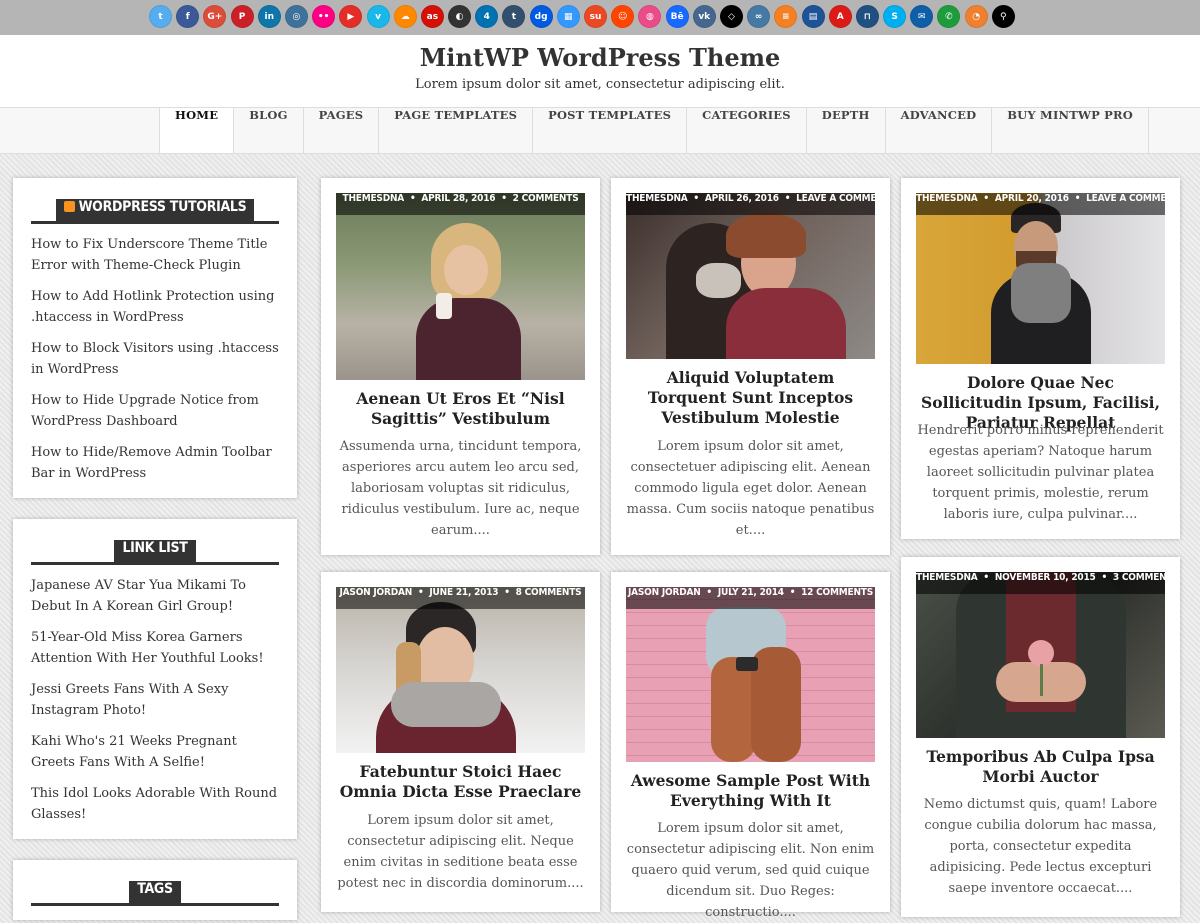  Describe the element at coordinates (677, 16) in the screenshot. I see `behance-icon: Bē` at that location.